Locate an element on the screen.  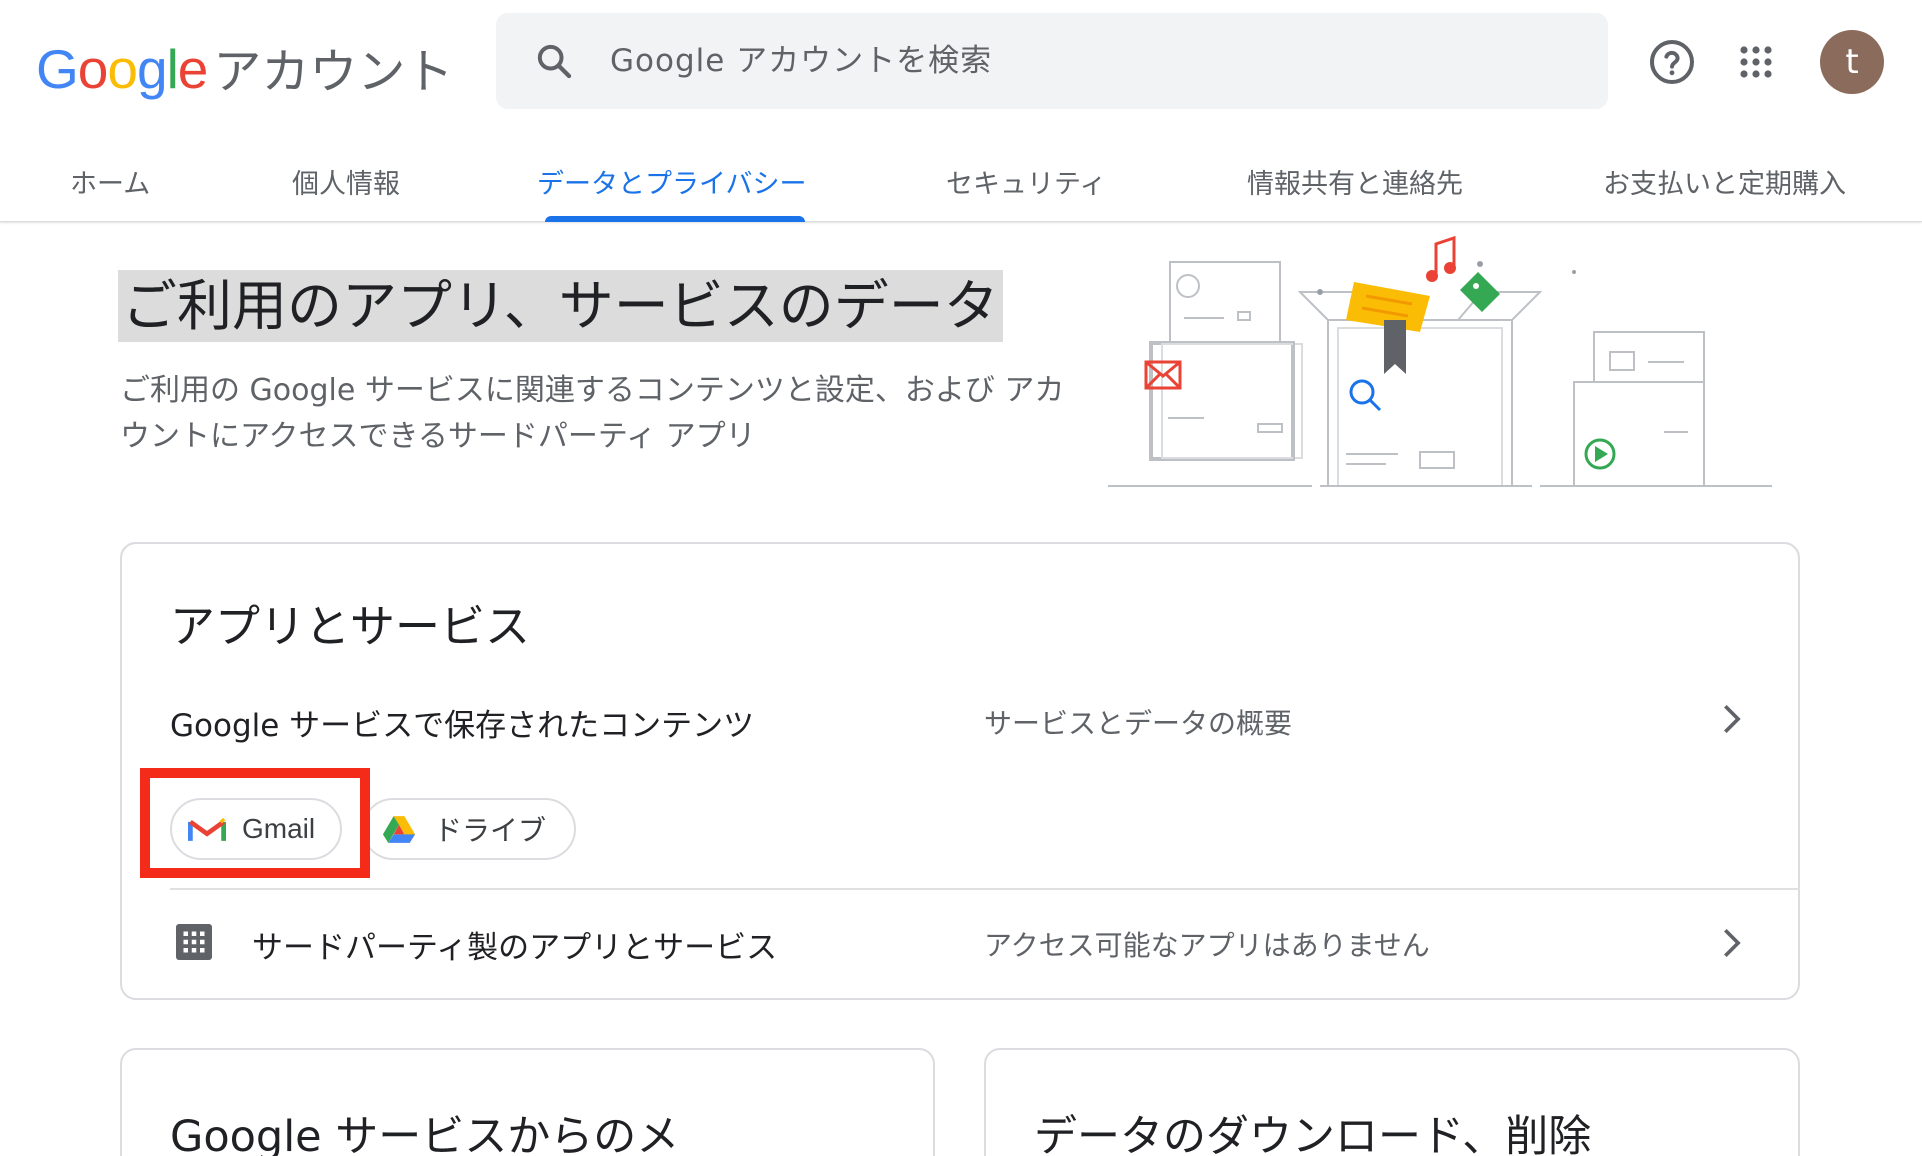
data-box-illustration is located at coordinates (1440, 361).